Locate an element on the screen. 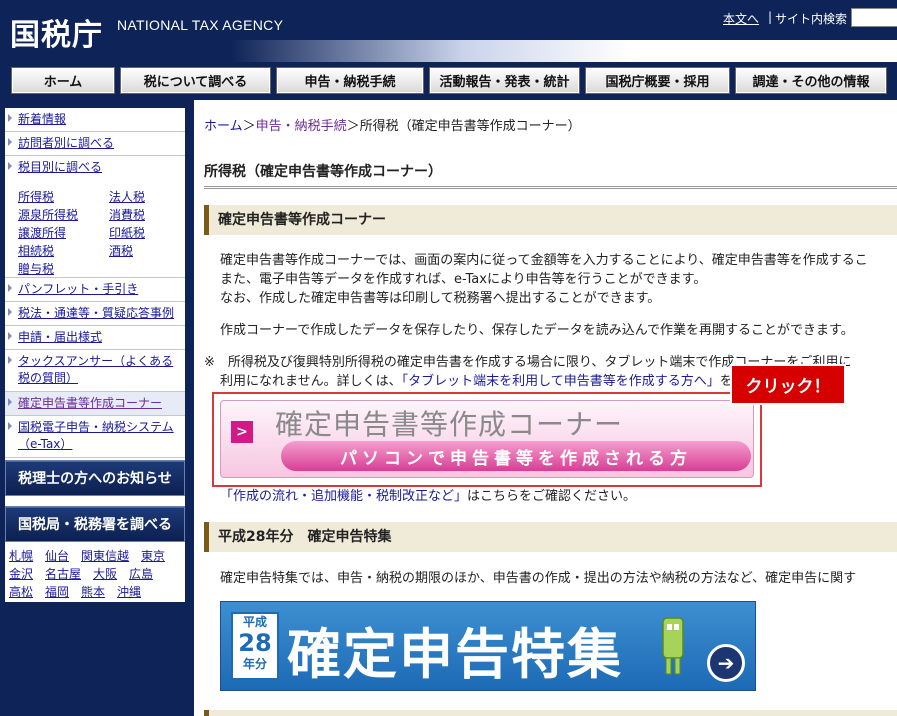 The image size is (897, 716). filing-corner-banner-title: 確定申告書等作成コーナー is located at coordinates (449, 424).